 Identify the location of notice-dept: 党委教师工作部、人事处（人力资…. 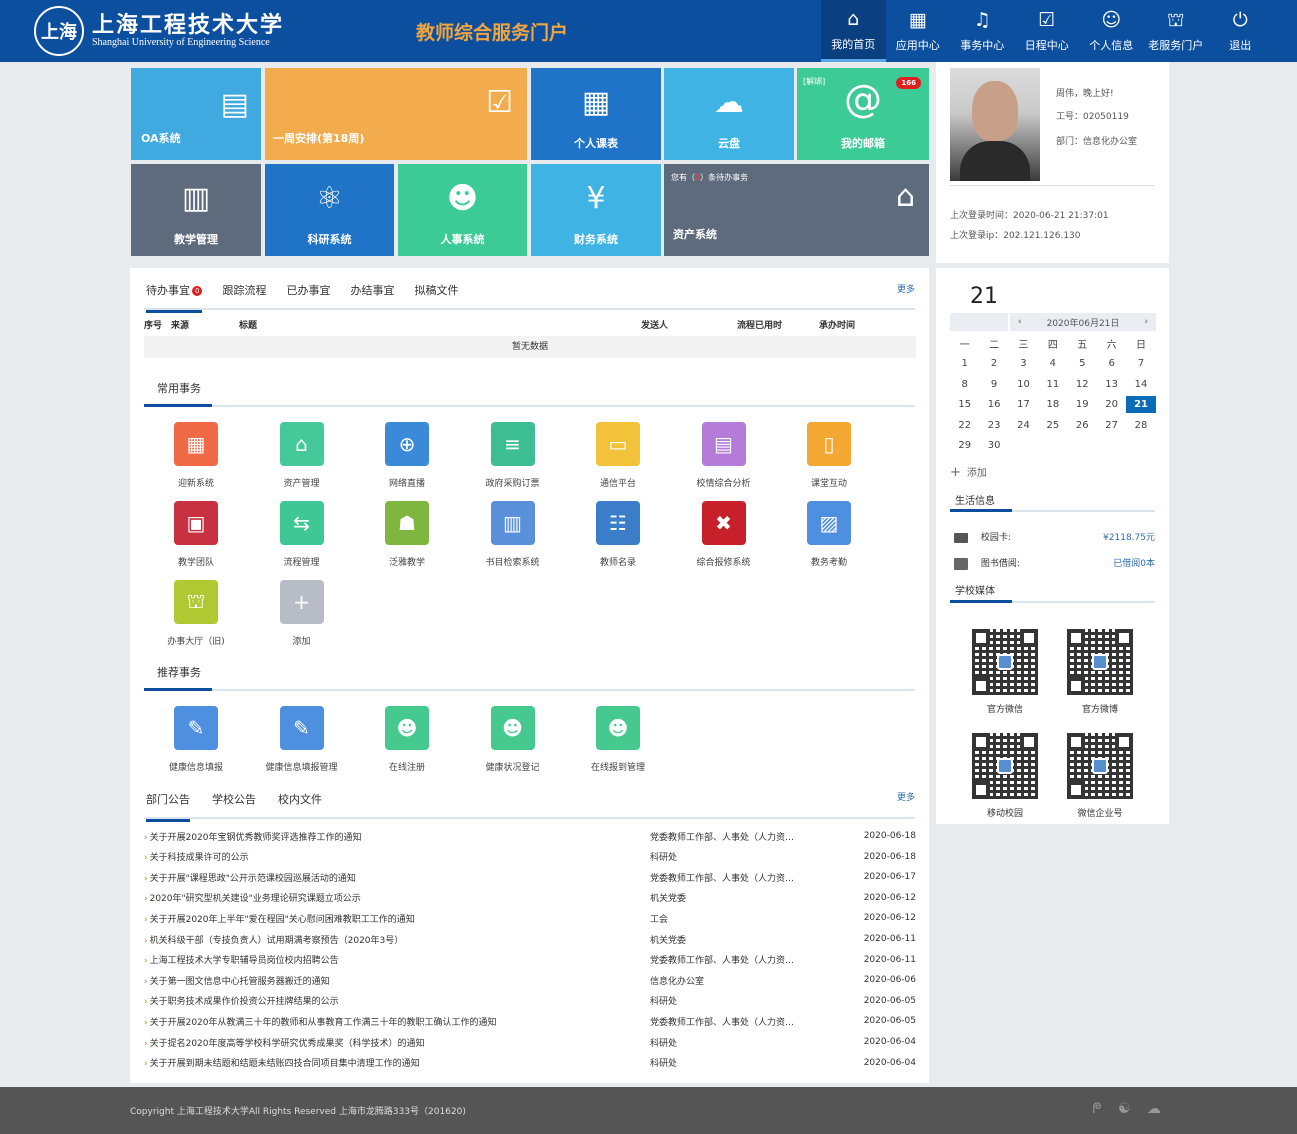
(722, 961).